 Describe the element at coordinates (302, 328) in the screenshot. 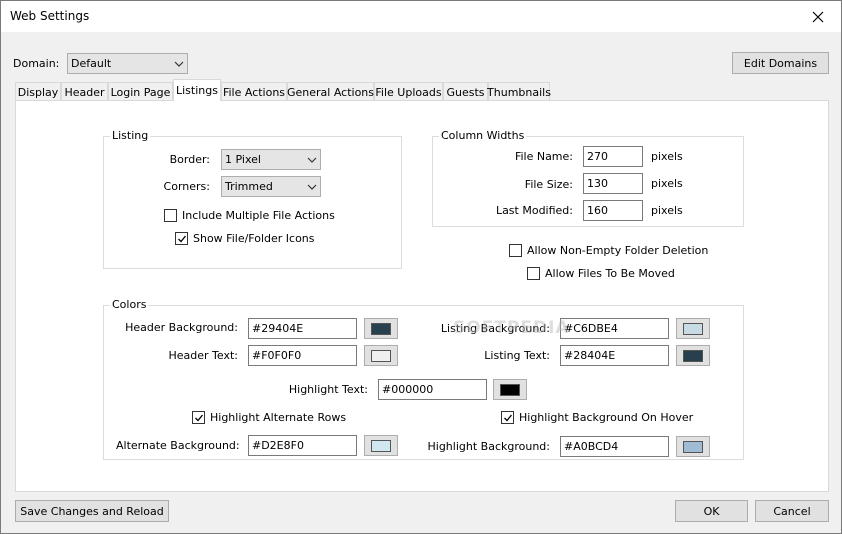

I see `header-bg-input: #29404E` at that location.